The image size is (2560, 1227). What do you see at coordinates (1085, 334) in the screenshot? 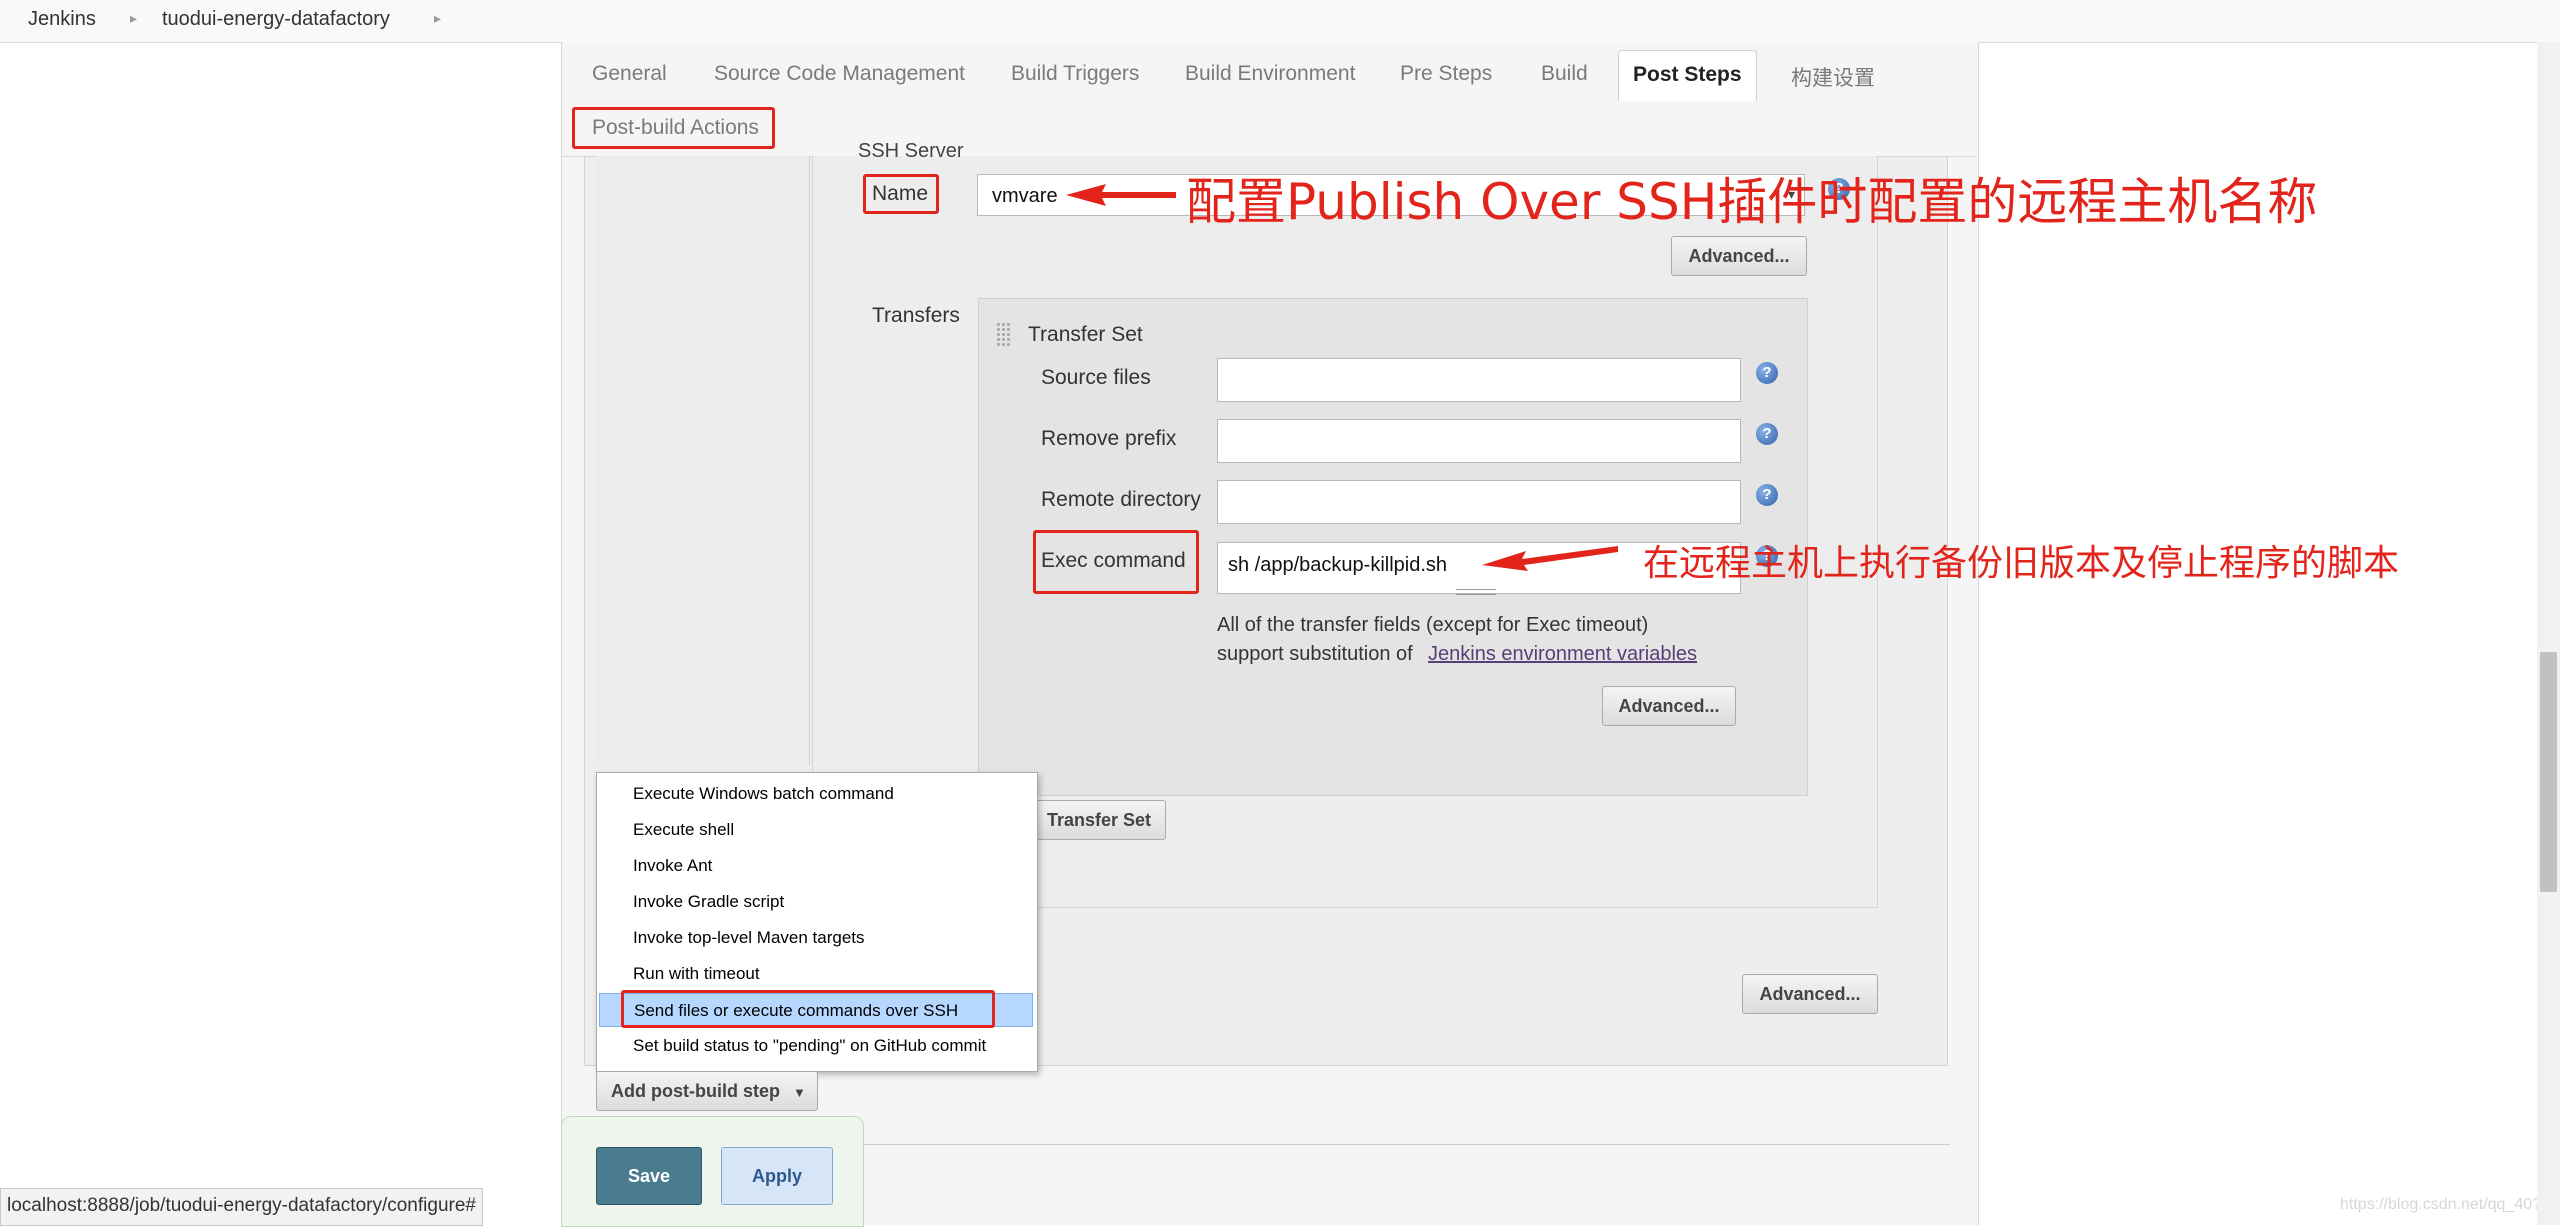
I see `transfer-set-title: Transfer Set` at bounding box center [1085, 334].